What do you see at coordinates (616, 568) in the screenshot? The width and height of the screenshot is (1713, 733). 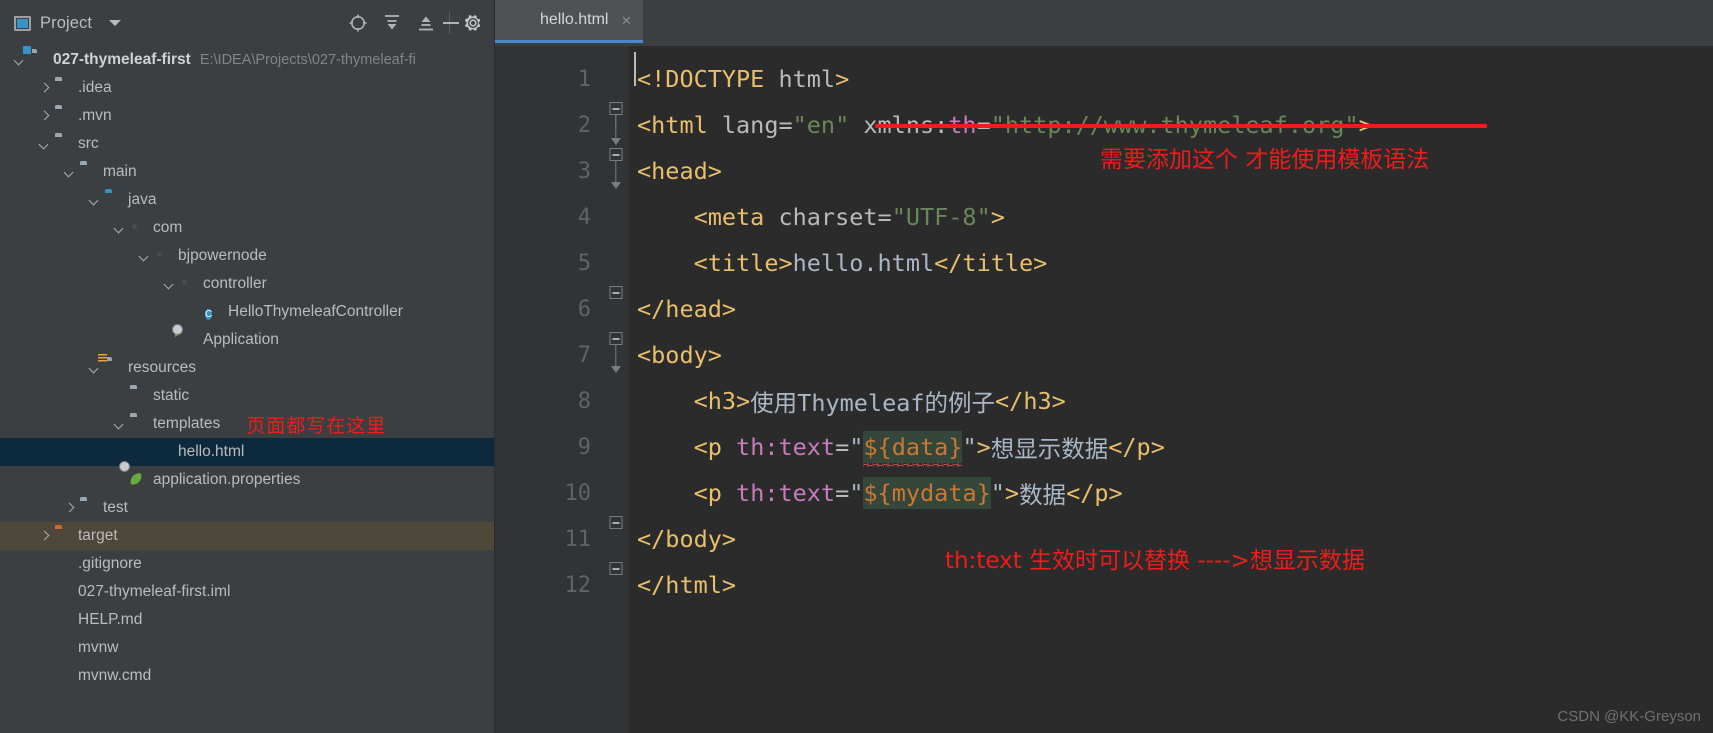 I see `fold-toggle-html-close` at bounding box center [616, 568].